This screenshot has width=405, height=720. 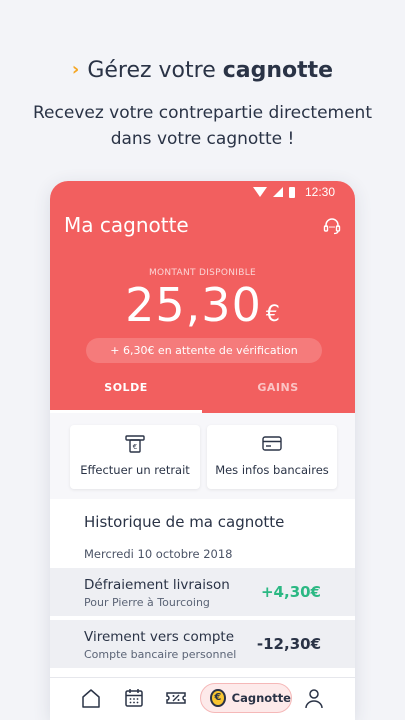 What do you see at coordinates (176, 698) in the screenshot?
I see `ticket-icon` at bounding box center [176, 698].